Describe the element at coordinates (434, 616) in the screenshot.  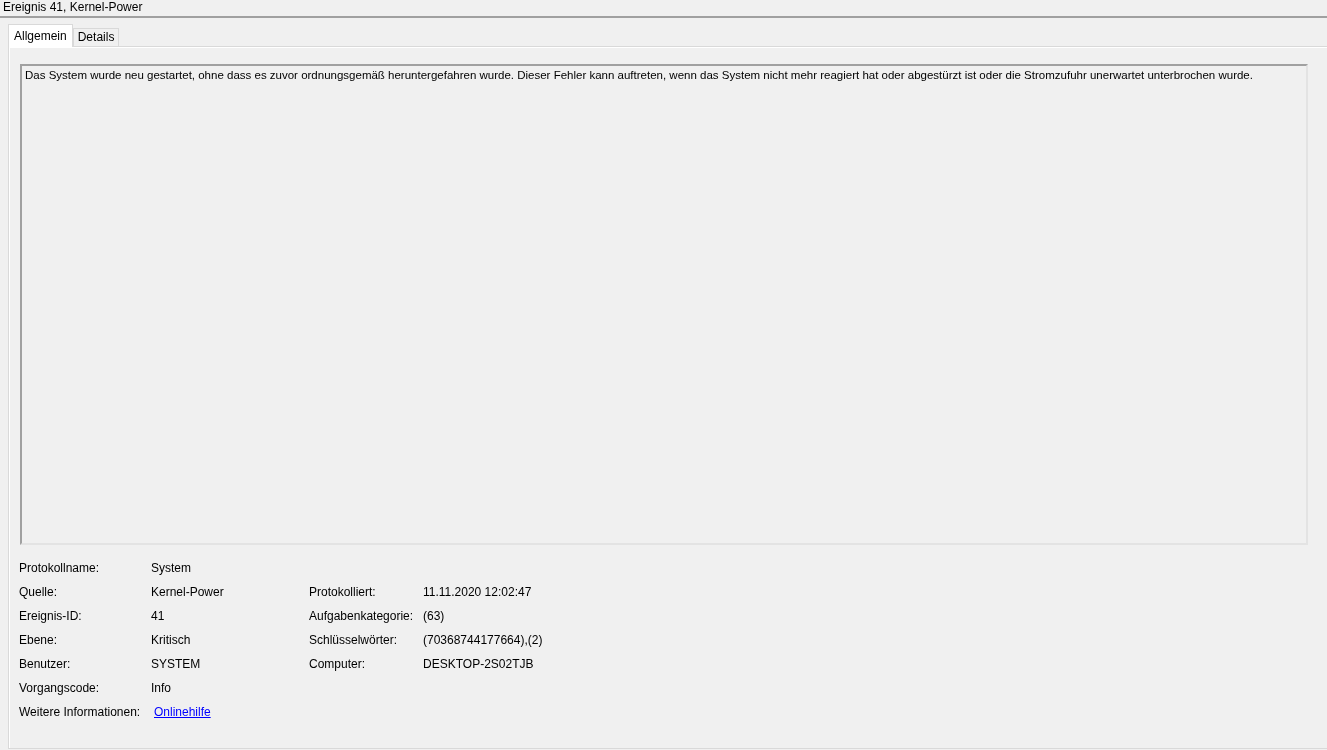
I see `property-value: (63)` at that location.